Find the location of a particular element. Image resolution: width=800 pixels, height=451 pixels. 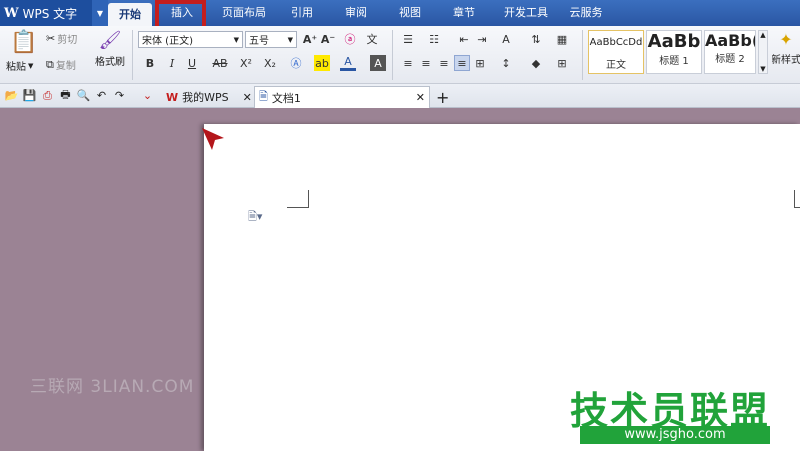

paste-options-icon: 🗎▾ is located at coordinates (255, 217).